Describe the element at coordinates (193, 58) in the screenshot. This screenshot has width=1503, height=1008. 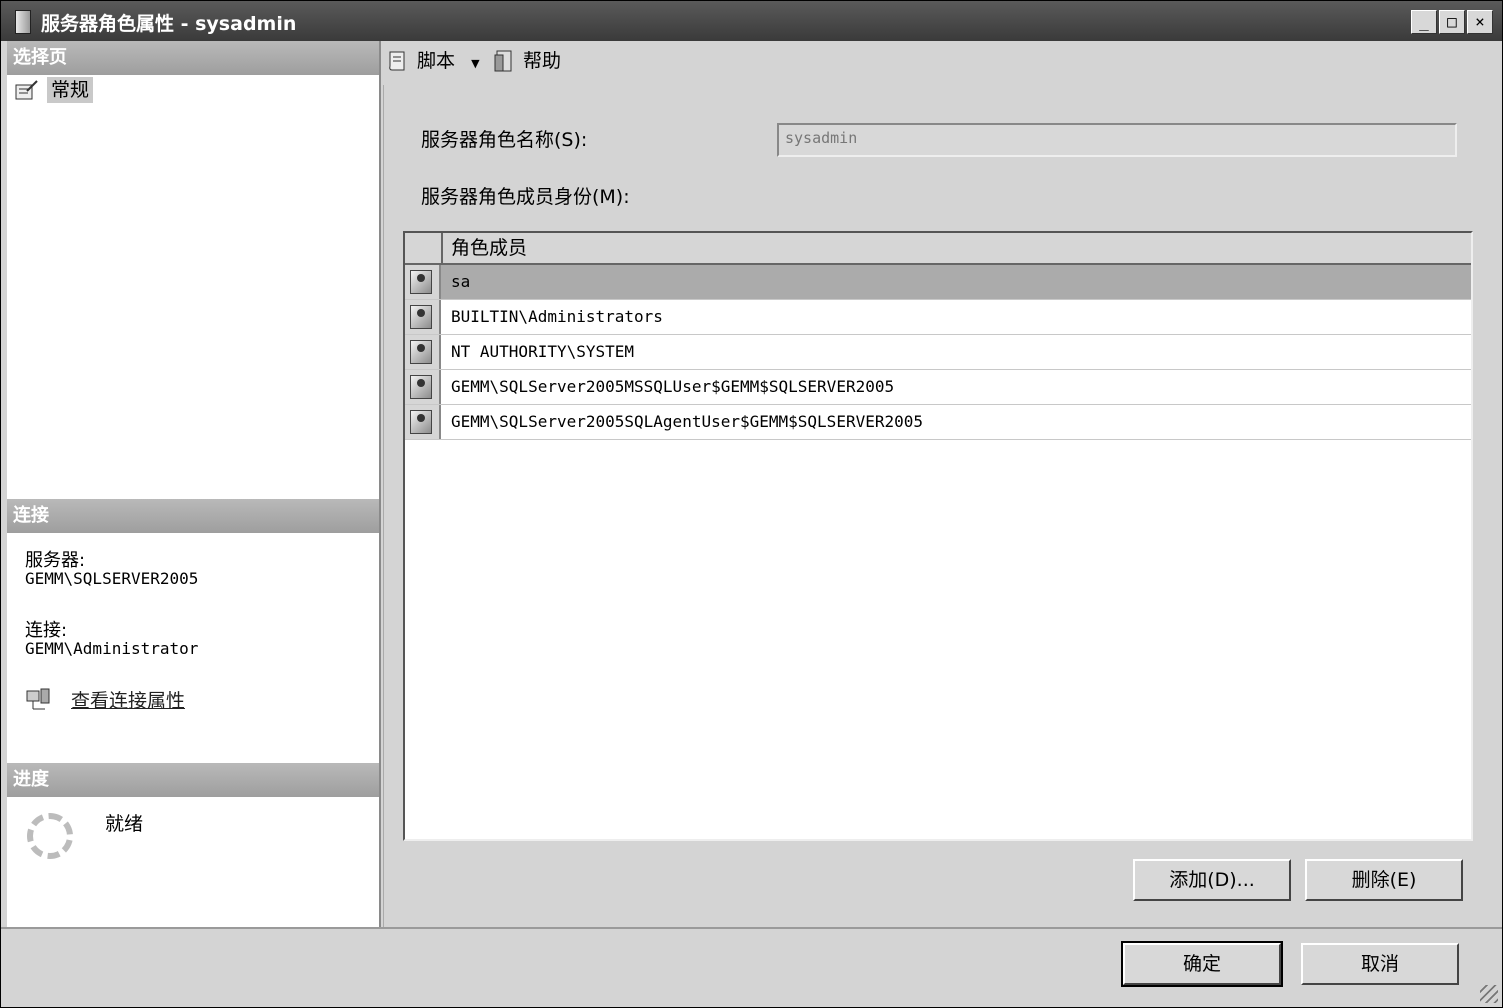
I see `select-page-header: 选择页` at that location.